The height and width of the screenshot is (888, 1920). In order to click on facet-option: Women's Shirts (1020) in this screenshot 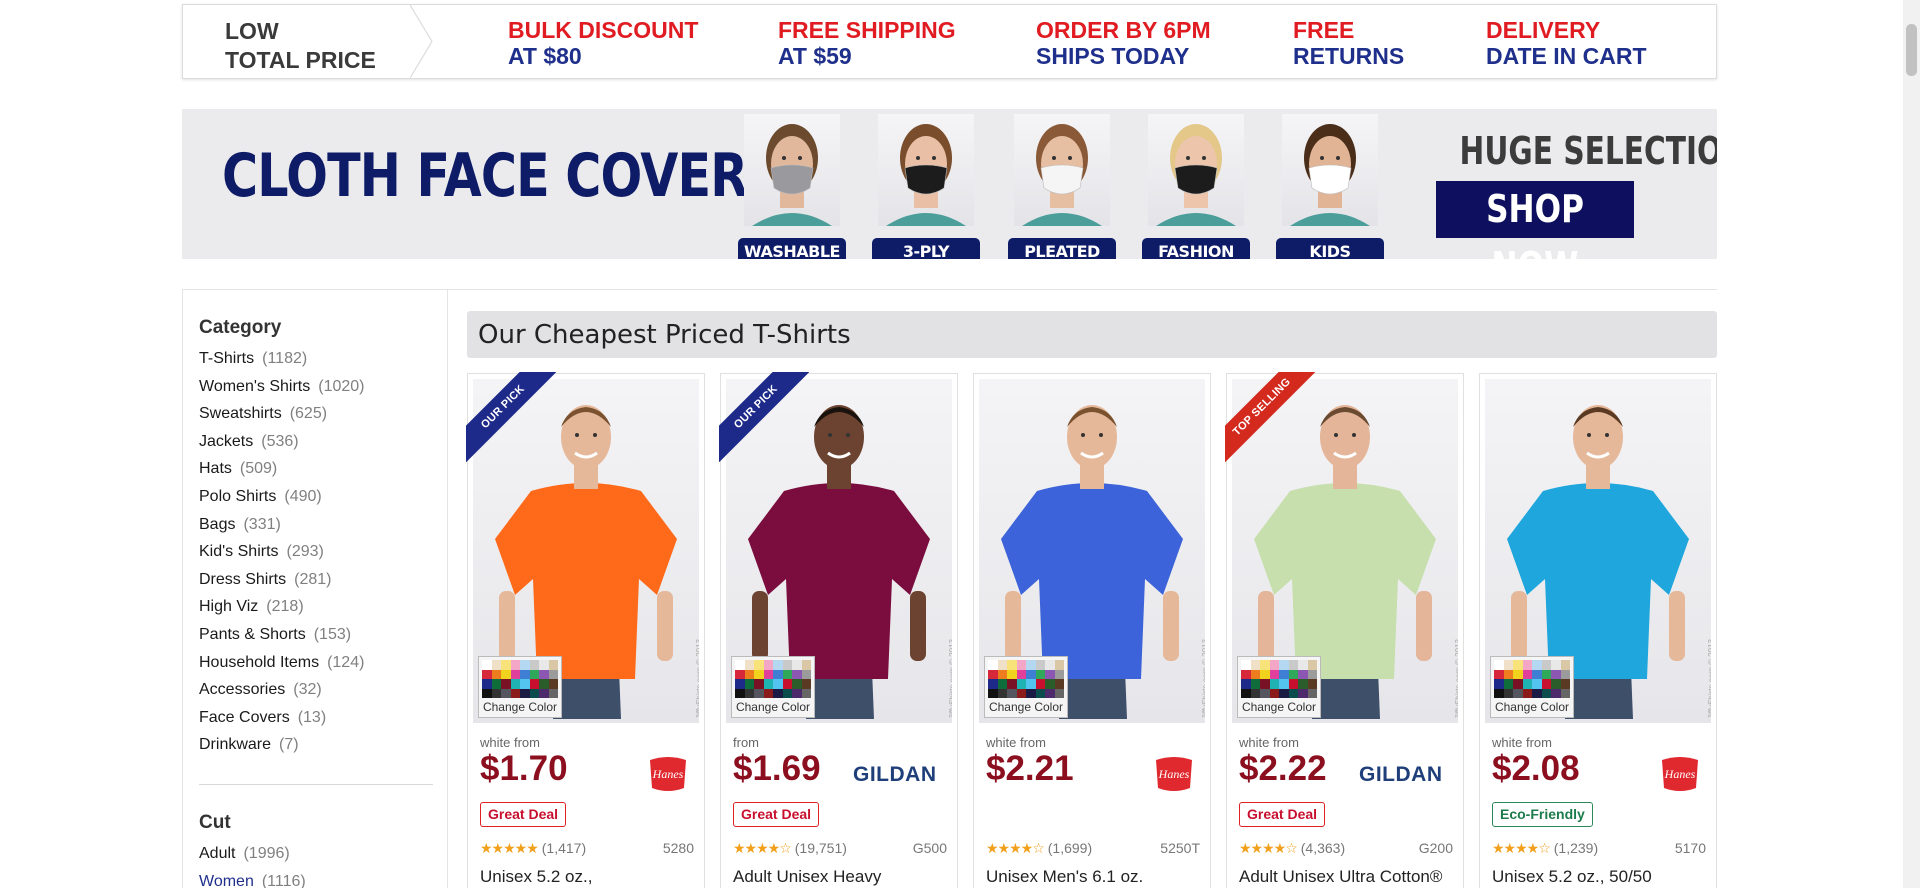, I will do `click(281, 390)`.